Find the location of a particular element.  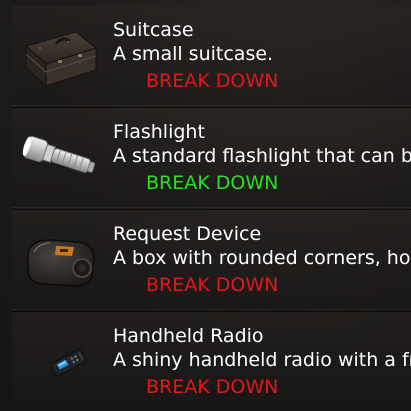

flashlight-icon is located at coordinates (60, 158).